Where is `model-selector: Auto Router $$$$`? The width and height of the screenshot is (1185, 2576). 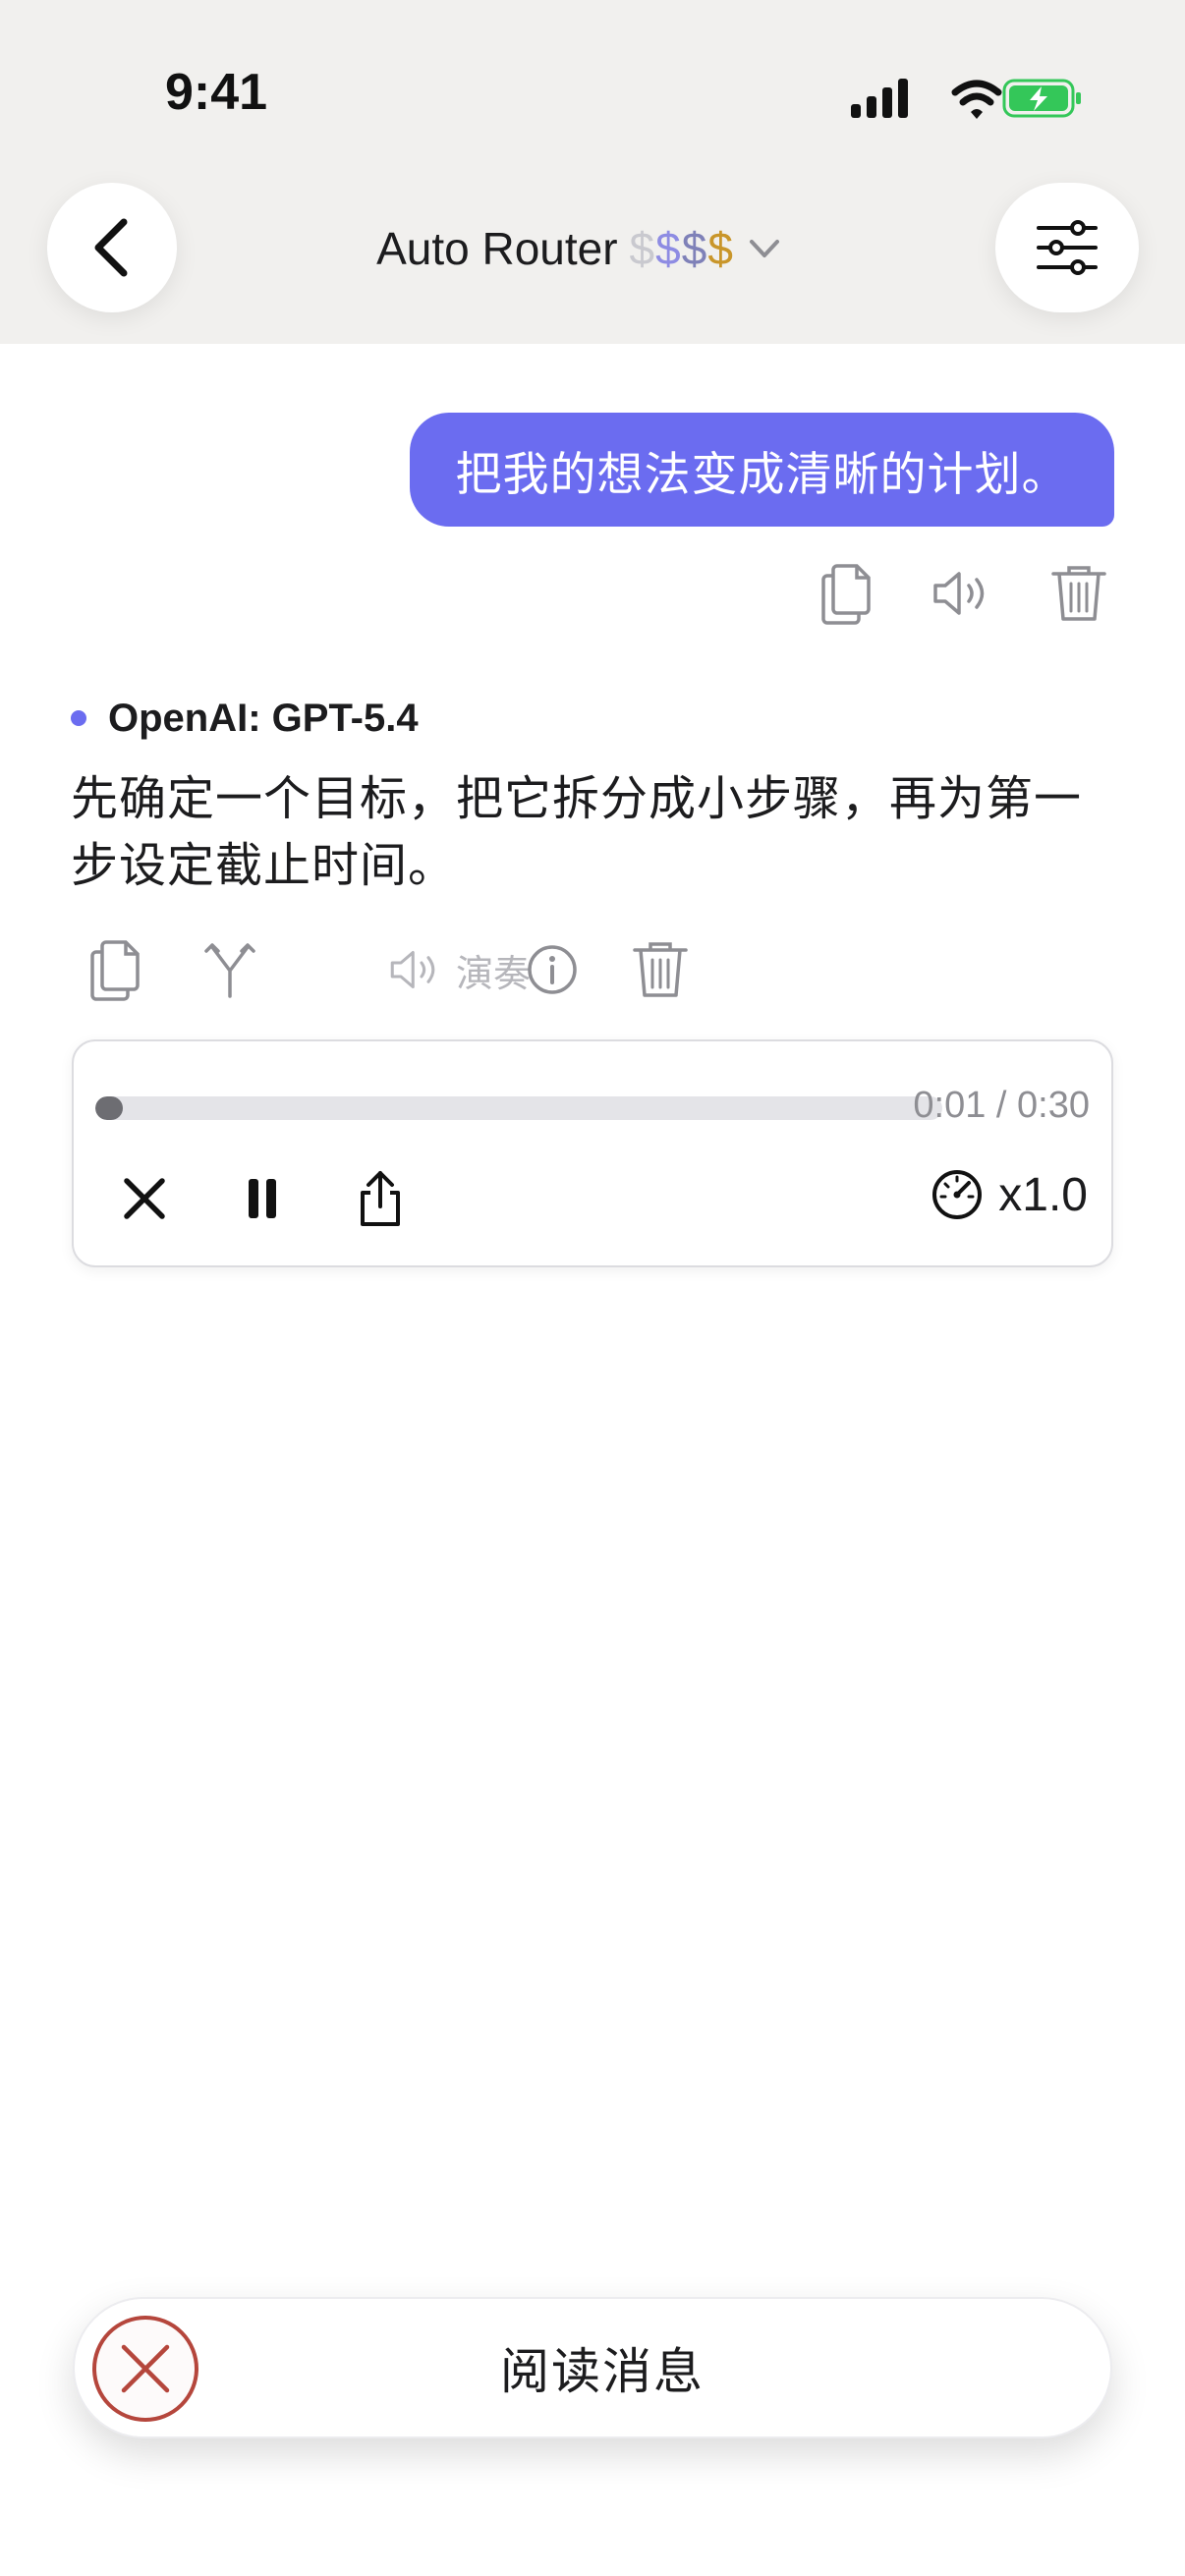
model-selector: Auto Router $$$$ is located at coordinates (579, 248).